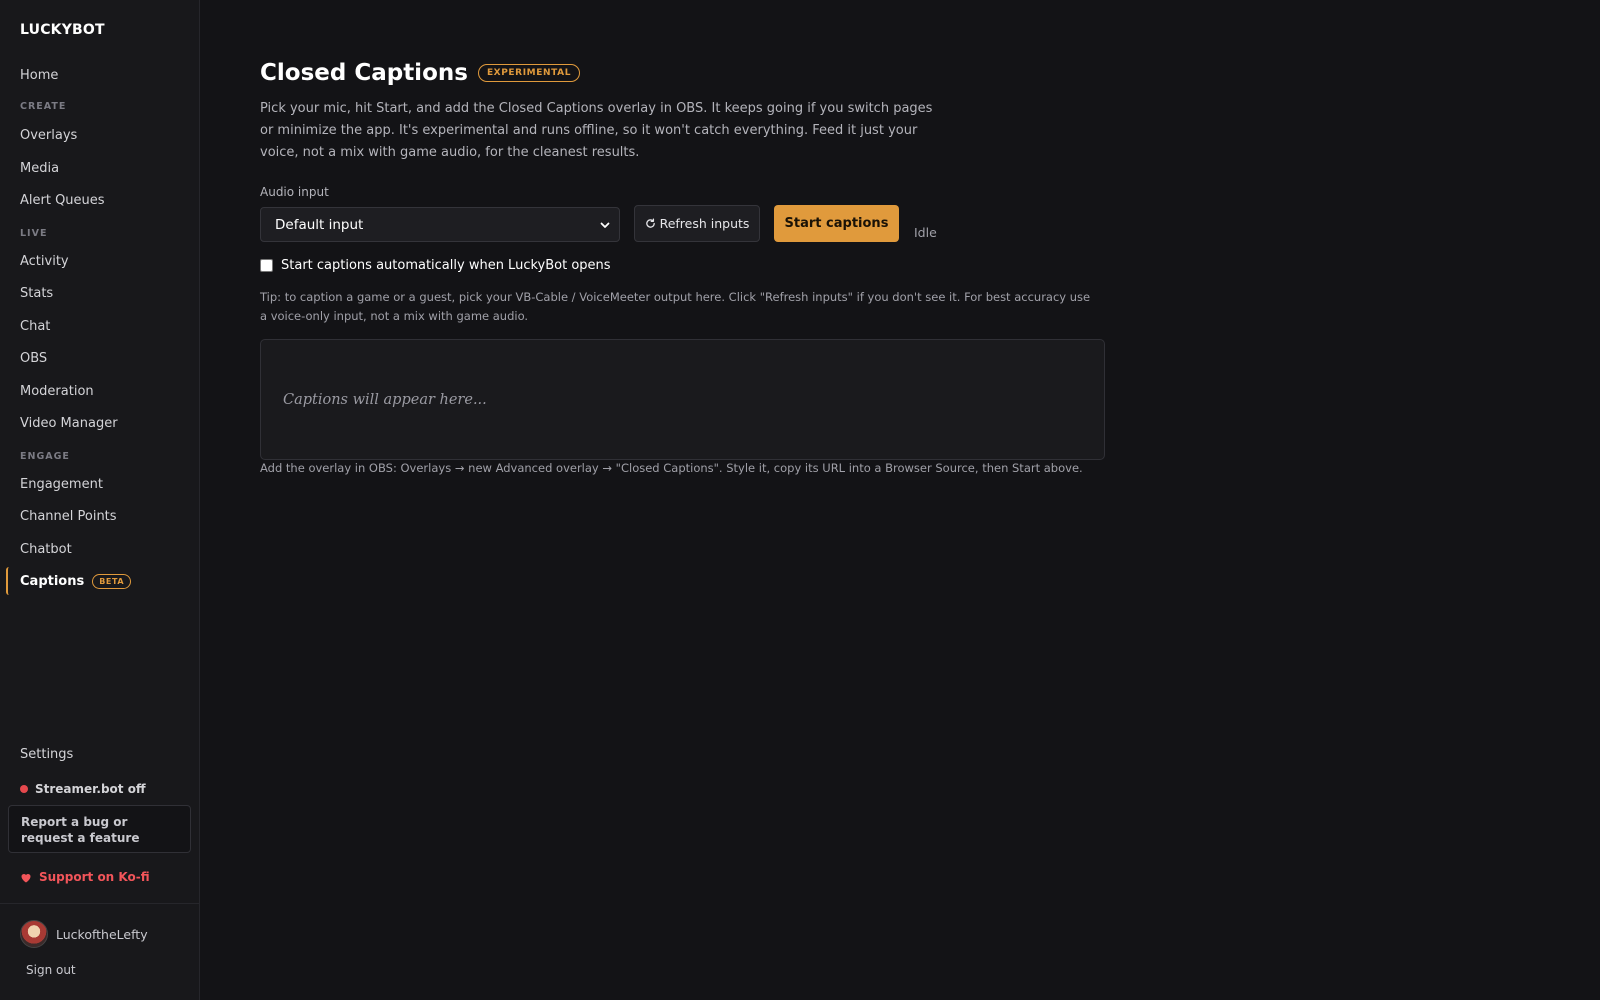 The height and width of the screenshot is (1000, 1600). Describe the element at coordinates (925, 232) in the screenshot. I see `captions-status: Idle` at that location.